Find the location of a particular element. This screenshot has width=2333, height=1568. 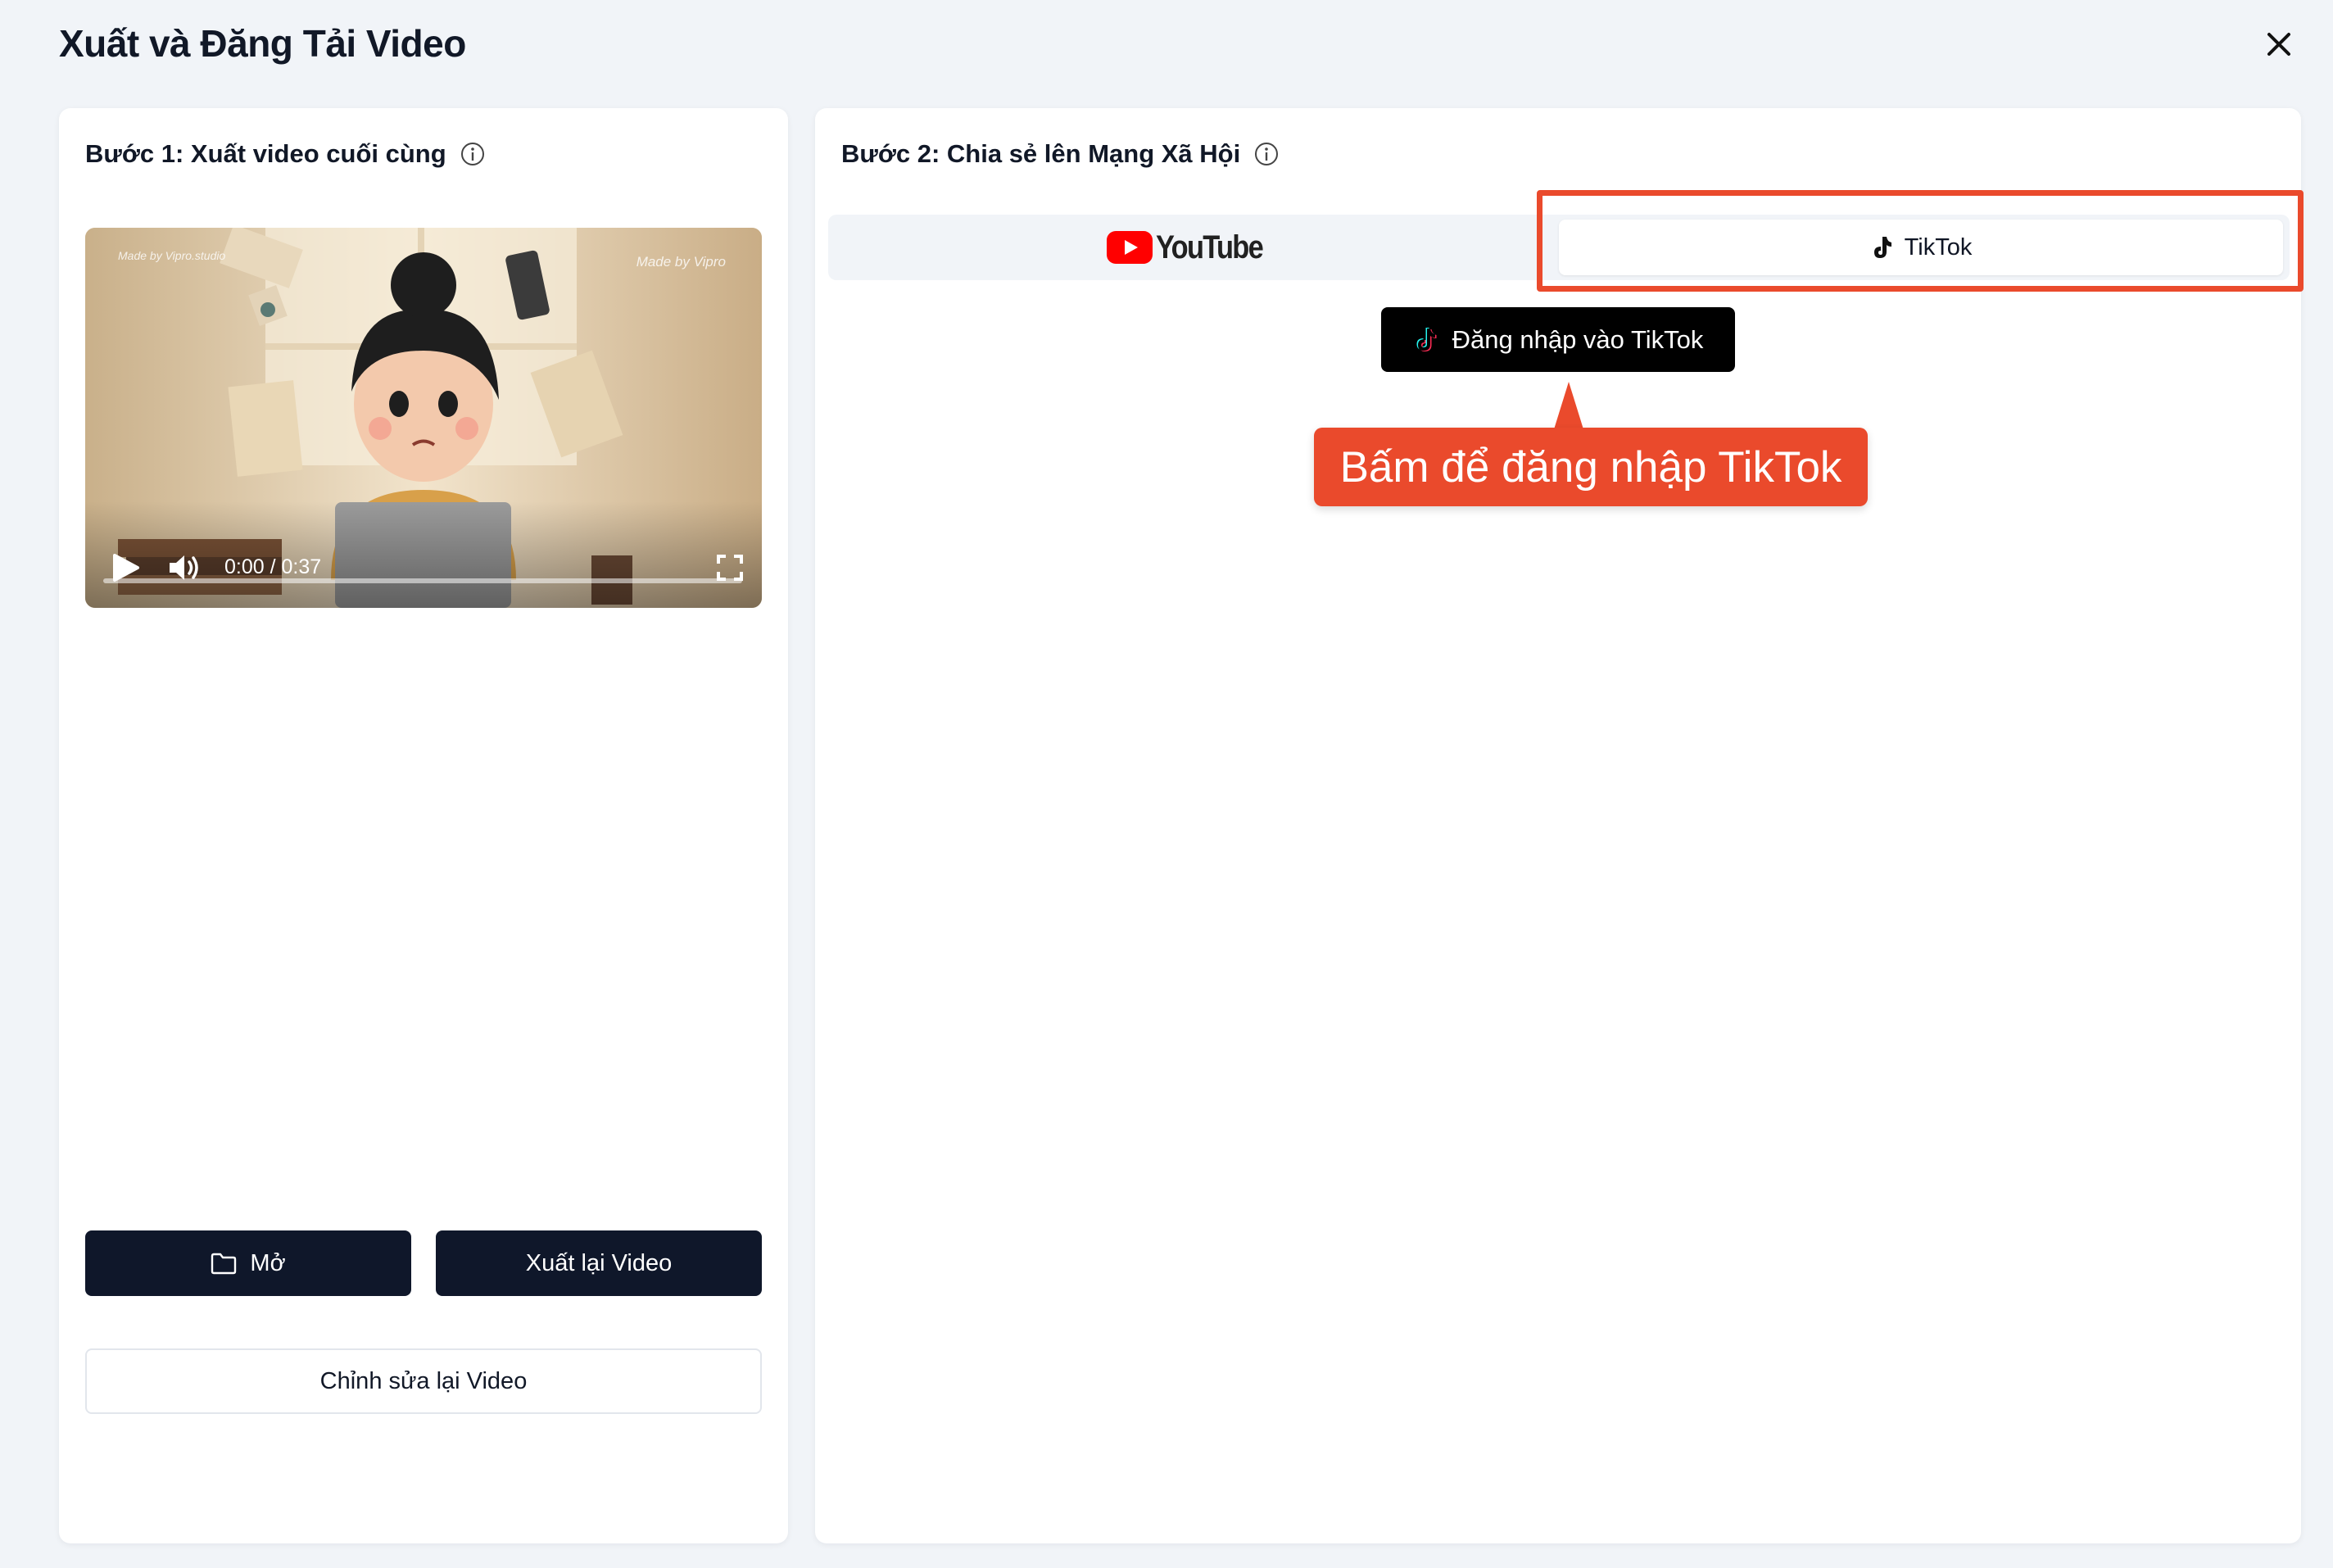

close-icon is located at coordinates (2278, 44).